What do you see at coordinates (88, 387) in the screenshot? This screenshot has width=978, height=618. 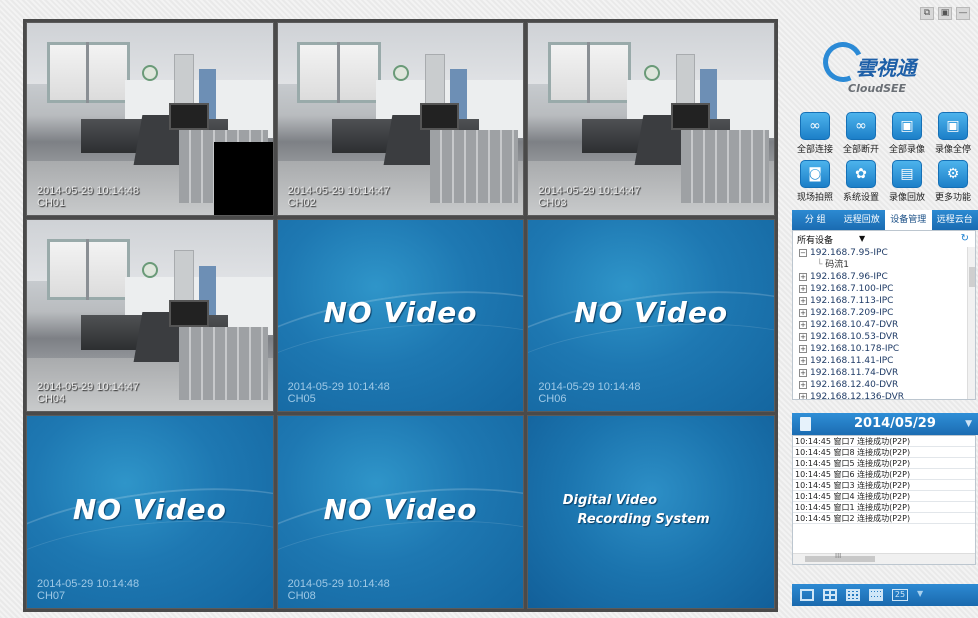 I see `cell-timestamp: 2014-05-29 10:14:47` at bounding box center [88, 387].